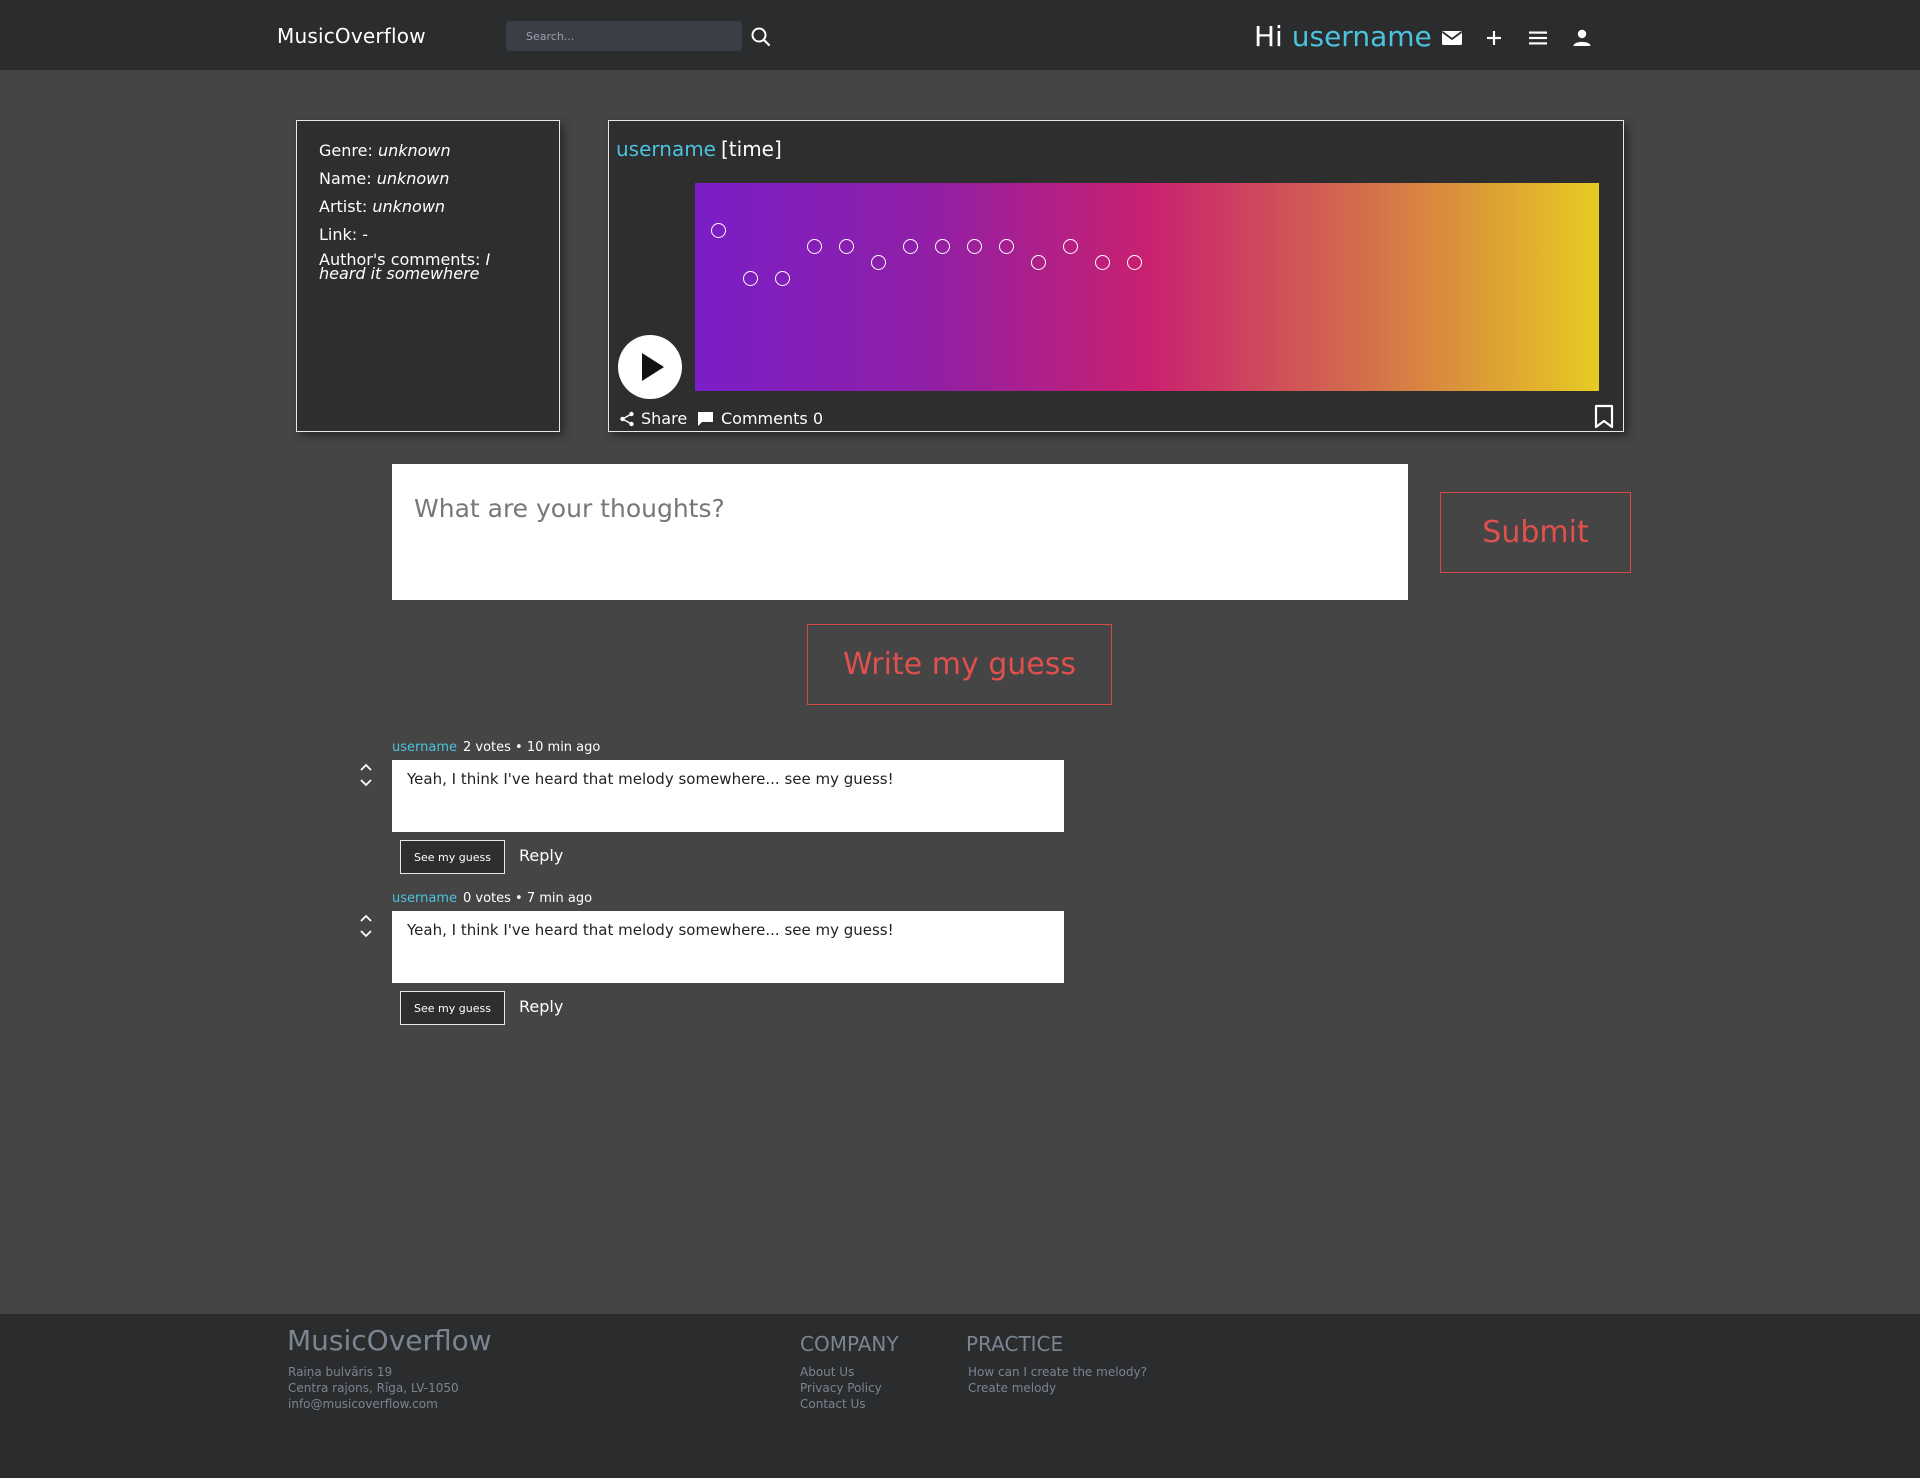 Image resolution: width=1920 pixels, height=1478 pixels. Describe the element at coordinates (666, 149) in the screenshot. I see `melody-author: username` at that location.